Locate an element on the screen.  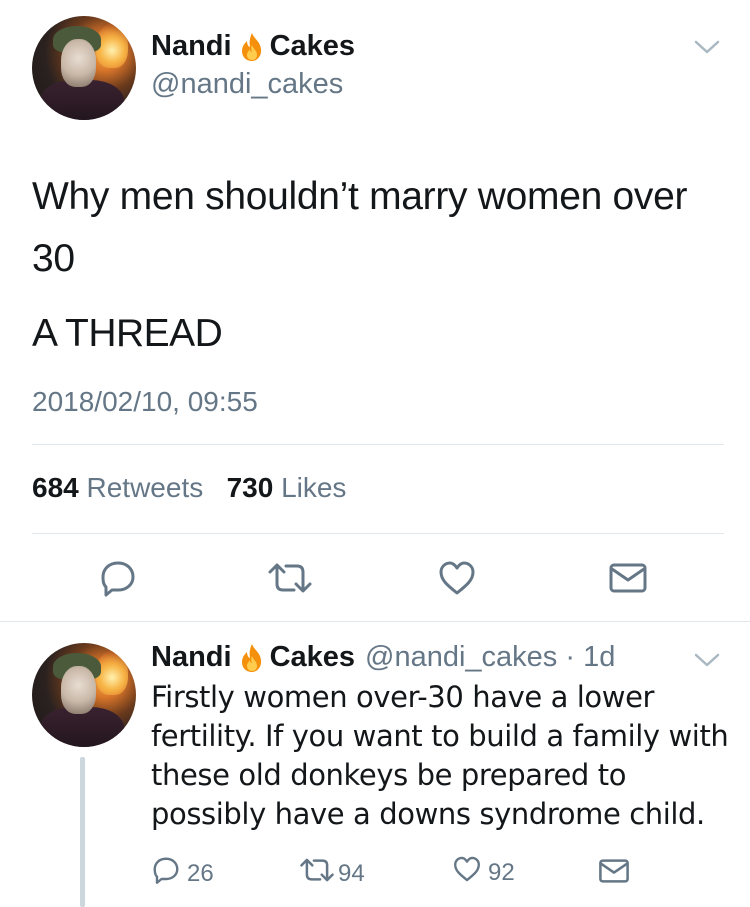
reply-author-name: Nandi Cakes is located at coordinates (253, 657).